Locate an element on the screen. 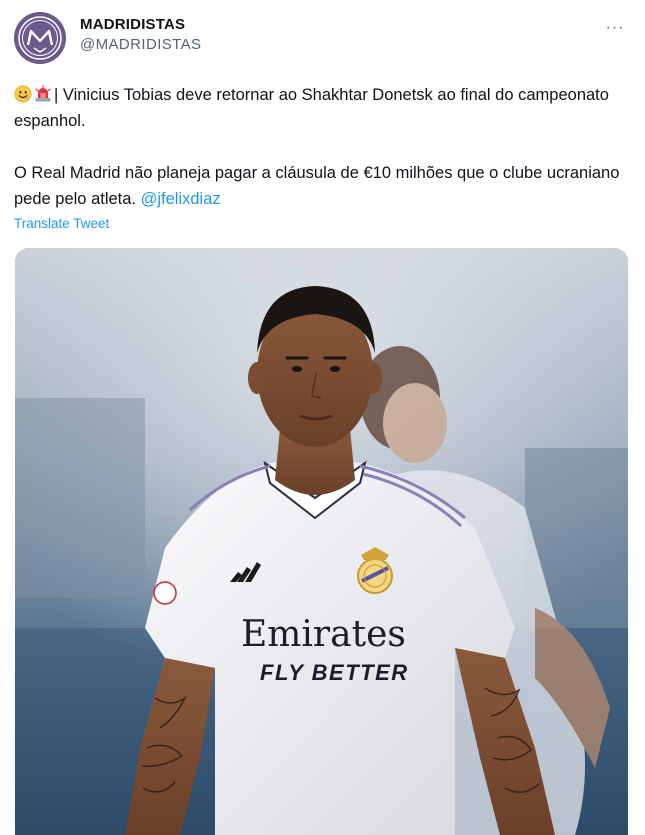 Image resolution: width=645 pixels, height=835 pixels. display-name: MADRIDISTAS is located at coordinates (140, 24).